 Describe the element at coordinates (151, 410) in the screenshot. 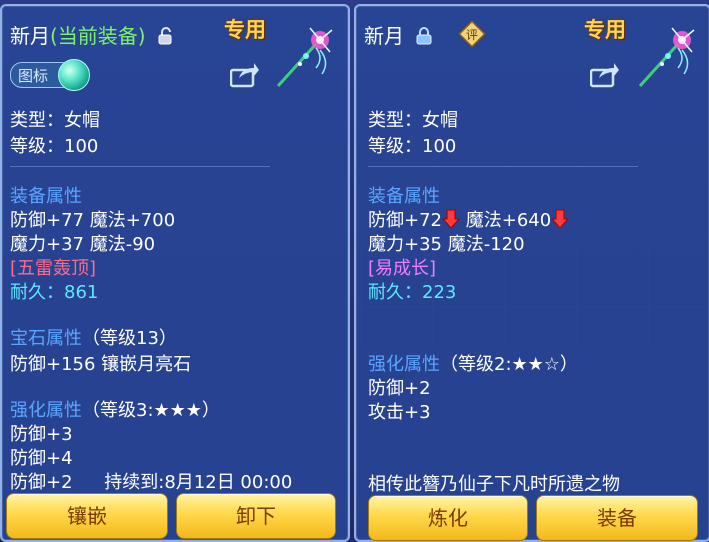

I see `enhance-level: （等级3:★★★）` at that location.